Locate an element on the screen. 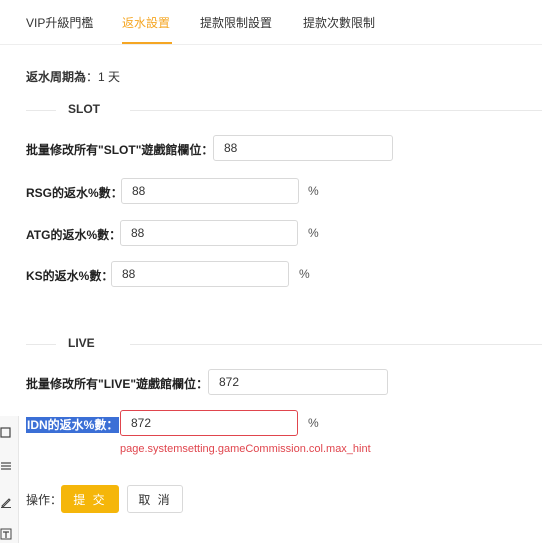  live-section-title: LIVE is located at coordinates (81, 343).